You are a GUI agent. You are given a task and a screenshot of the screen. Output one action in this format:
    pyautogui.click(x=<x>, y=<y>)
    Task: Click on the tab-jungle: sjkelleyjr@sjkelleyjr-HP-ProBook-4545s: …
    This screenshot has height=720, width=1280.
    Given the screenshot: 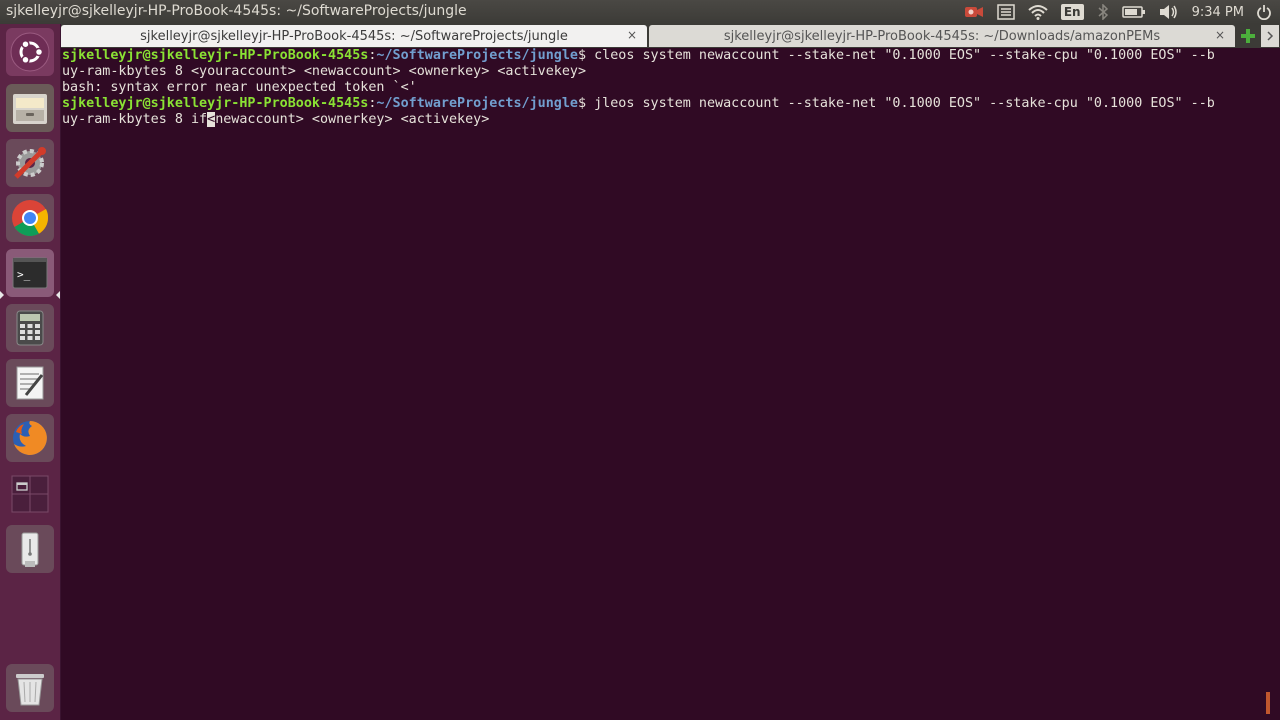 What is the action you would take?
    pyautogui.click(x=354, y=36)
    